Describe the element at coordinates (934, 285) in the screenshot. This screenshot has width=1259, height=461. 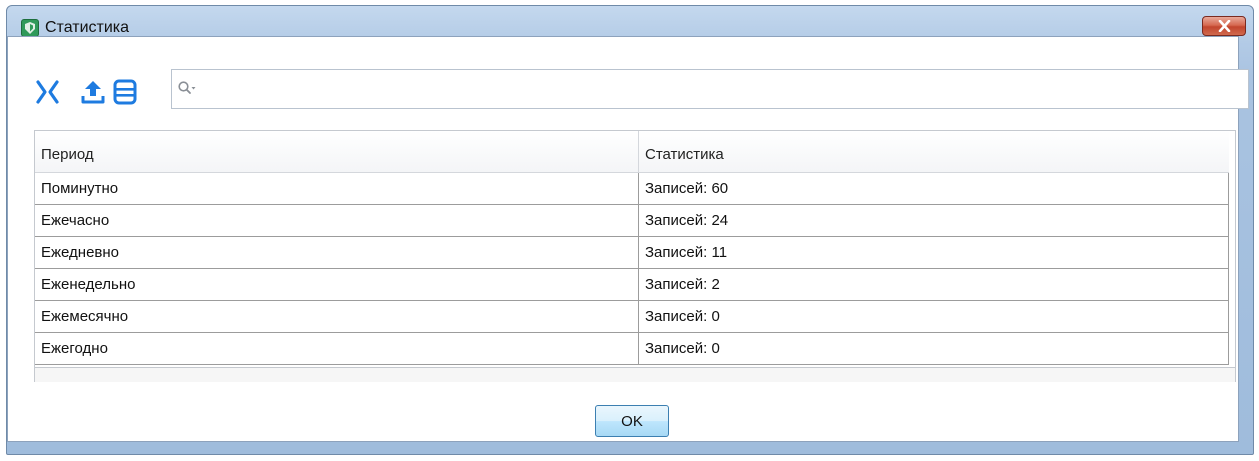
I see `statistics-cell: Записей: 2` at that location.